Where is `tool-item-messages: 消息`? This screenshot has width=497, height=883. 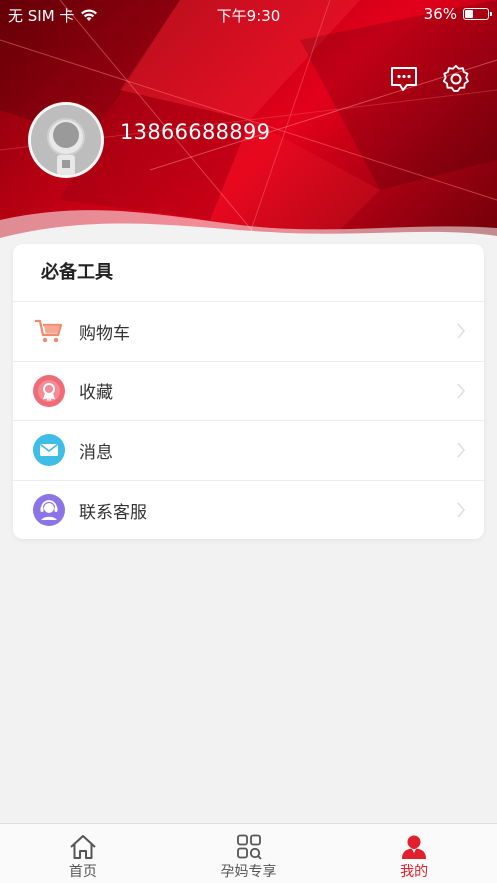 tool-item-messages: 消息 is located at coordinates (248, 451).